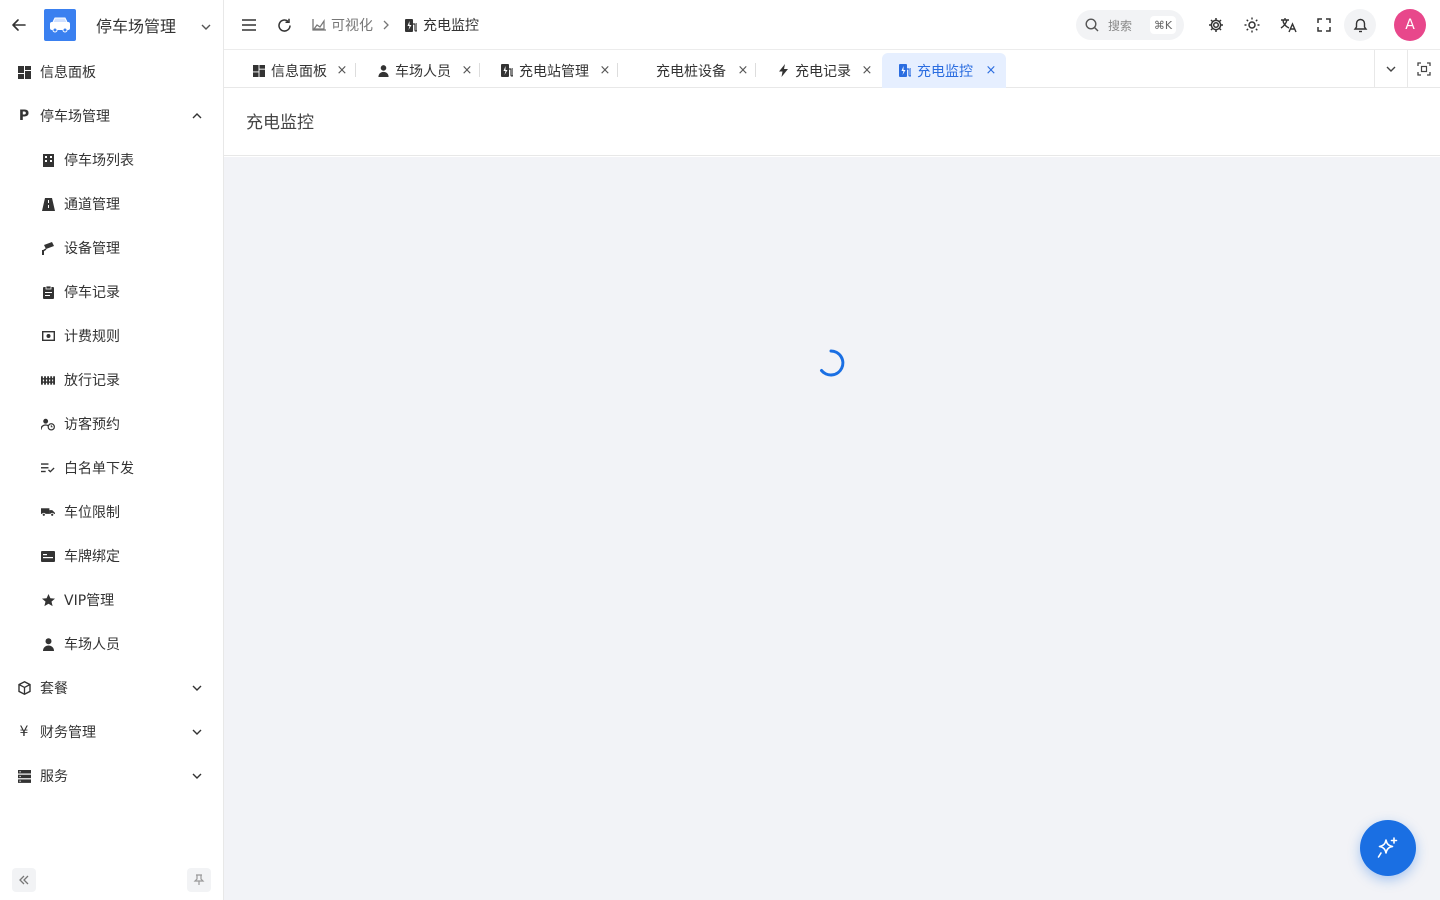 This screenshot has height=900, width=1440. Describe the element at coordinates (832, 363) in the screenshot. I see `loading-spinner-icon` at that location.